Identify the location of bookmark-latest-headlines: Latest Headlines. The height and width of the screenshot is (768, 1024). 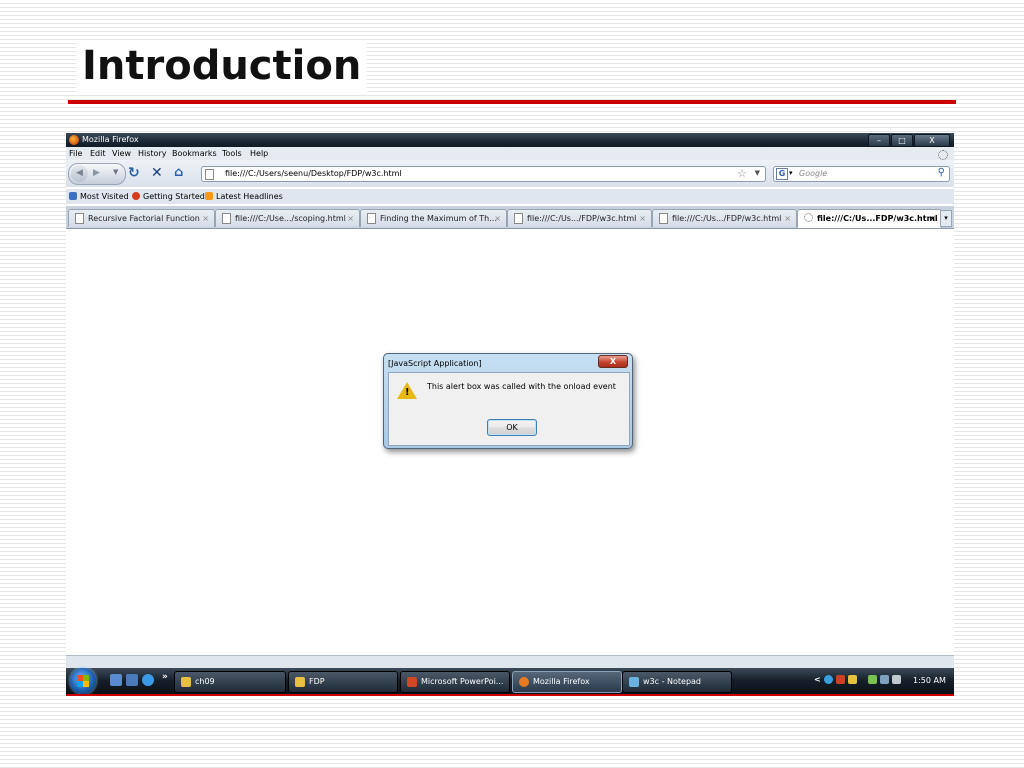
(244, 196).